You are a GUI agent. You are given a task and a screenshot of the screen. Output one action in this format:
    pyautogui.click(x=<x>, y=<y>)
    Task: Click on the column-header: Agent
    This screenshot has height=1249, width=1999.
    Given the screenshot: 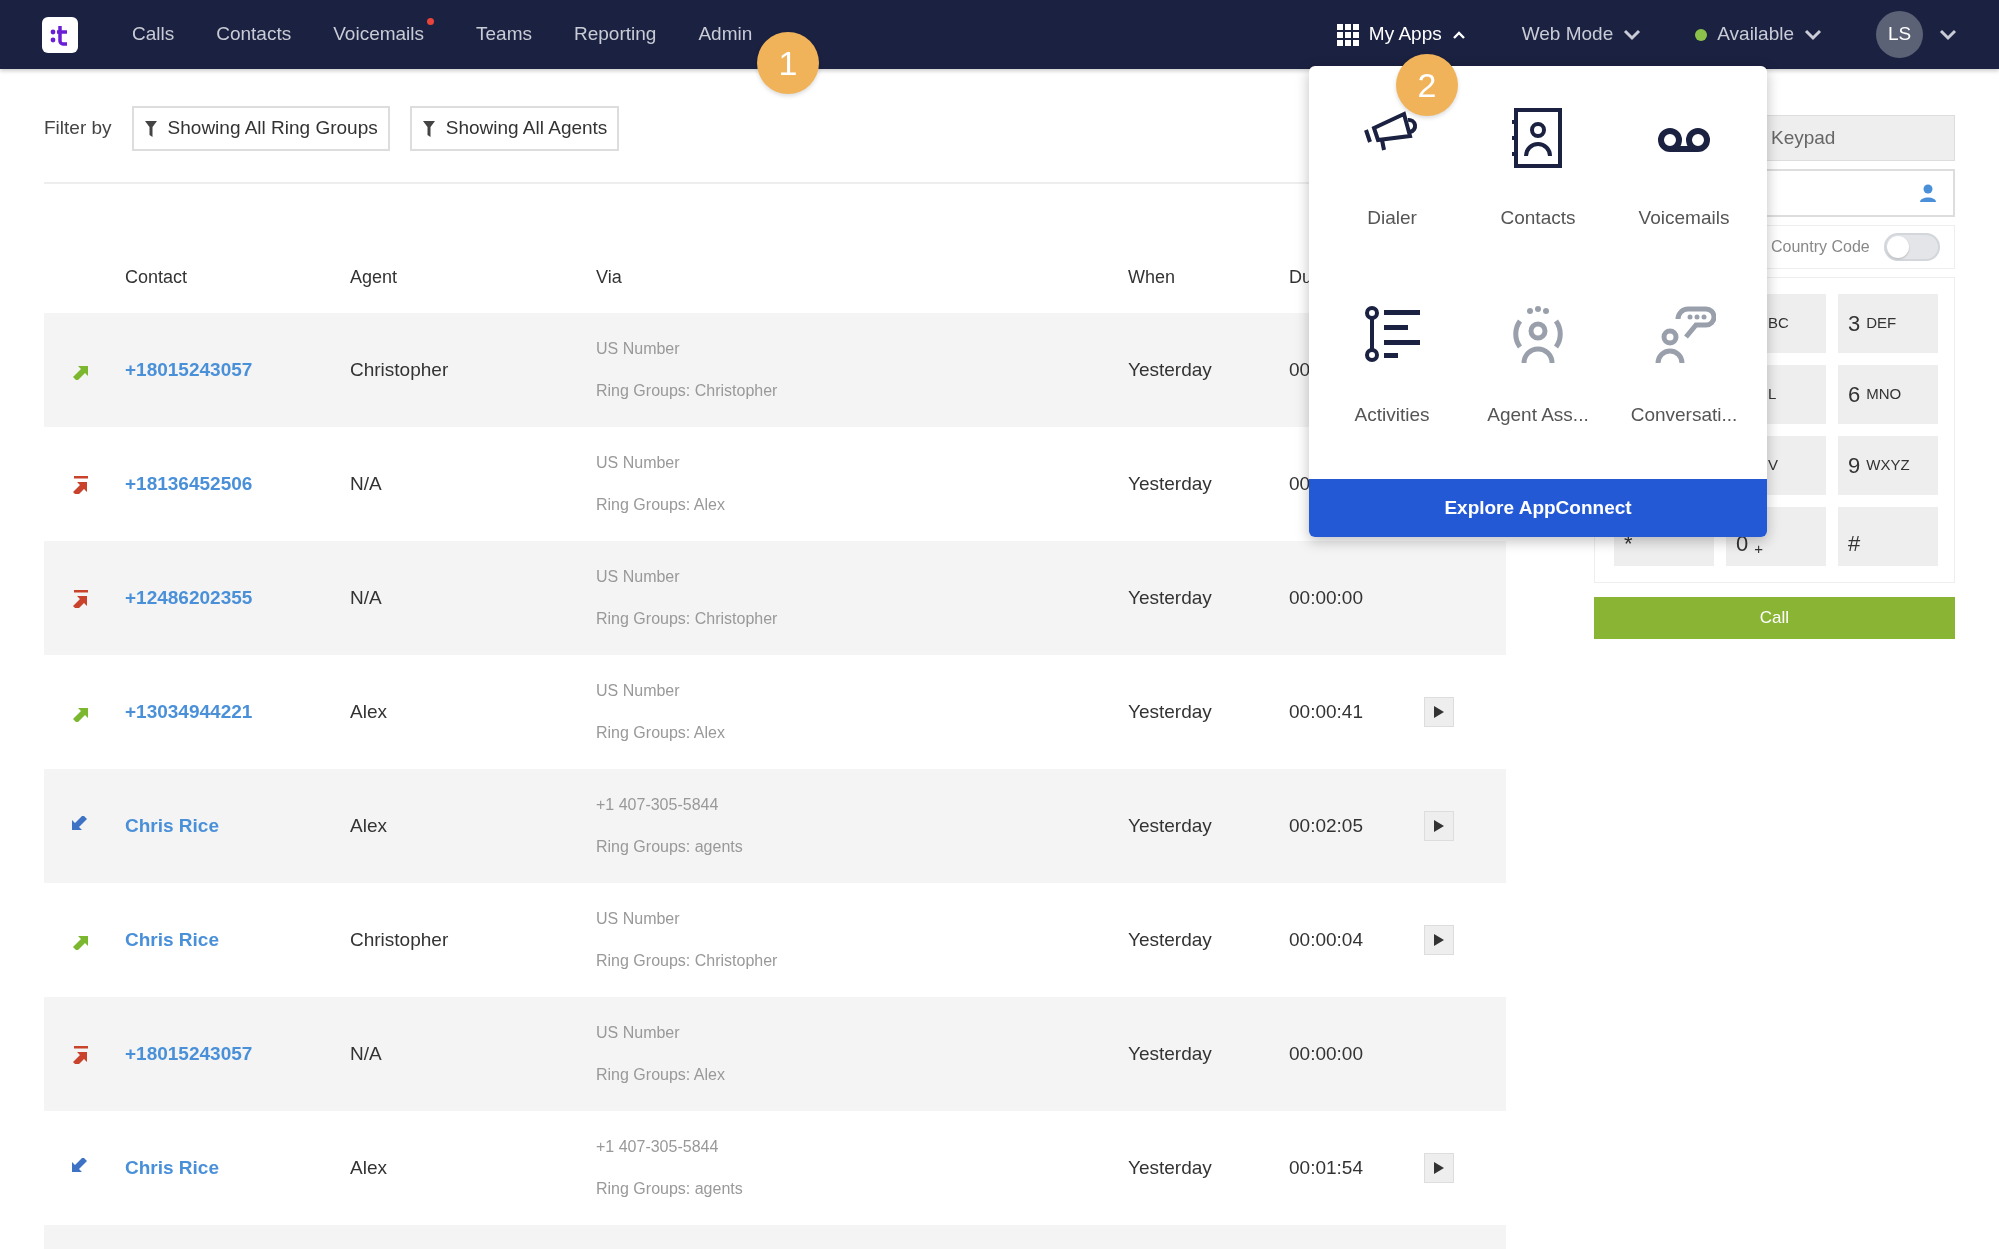 What is the action you would take?
    pyautogui.click(x=374, y=277)
    